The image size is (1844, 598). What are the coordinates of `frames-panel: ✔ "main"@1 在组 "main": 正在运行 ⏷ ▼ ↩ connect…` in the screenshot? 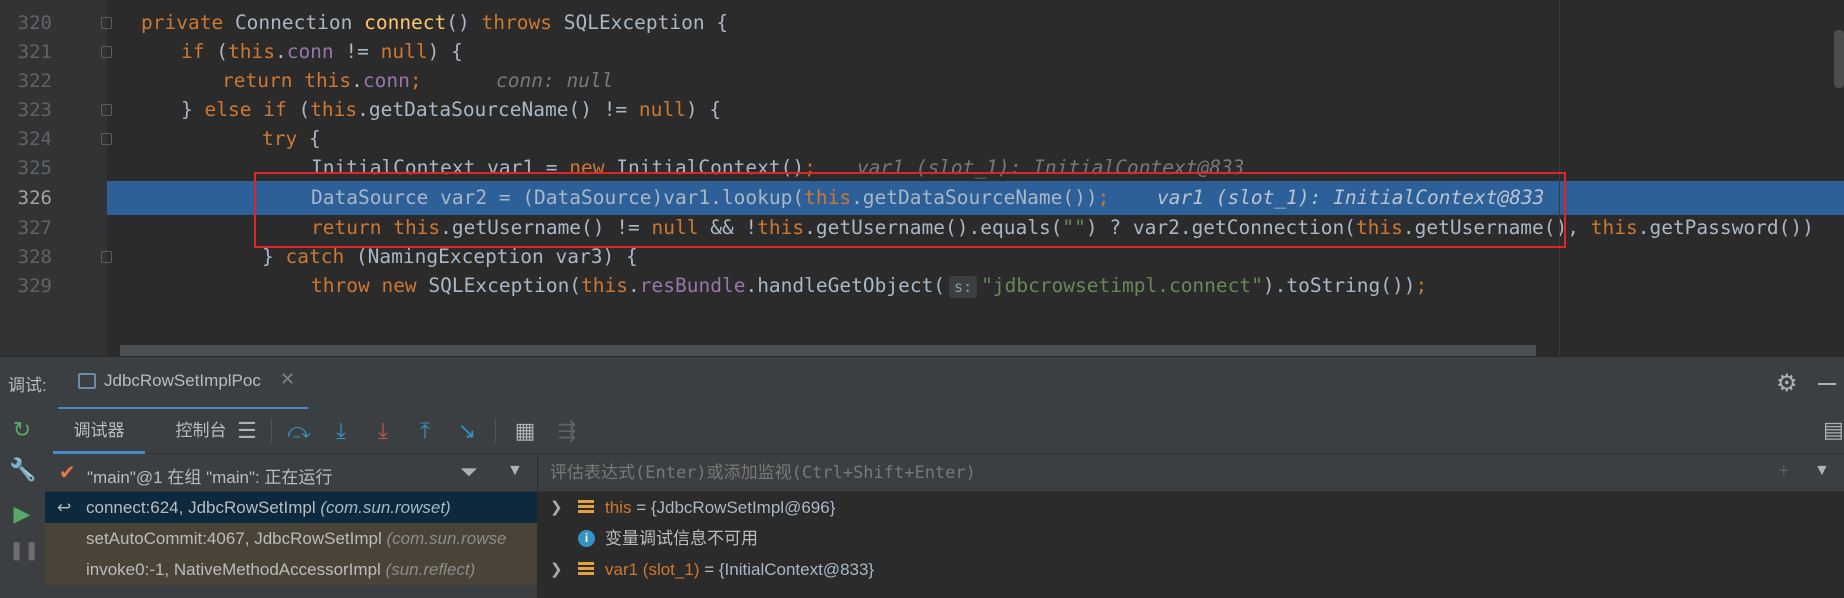 It's located at (291, 526).